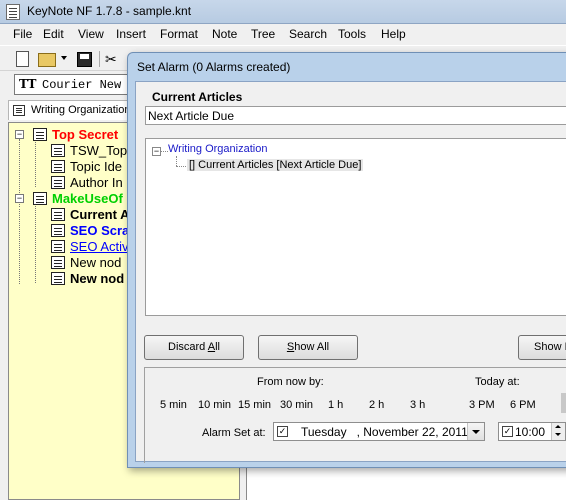 This screenshot has height=500, width=566. Describe the element at coordinates (335, 405) in the screenshot. I see `preset-1h: 1 h` at that location.